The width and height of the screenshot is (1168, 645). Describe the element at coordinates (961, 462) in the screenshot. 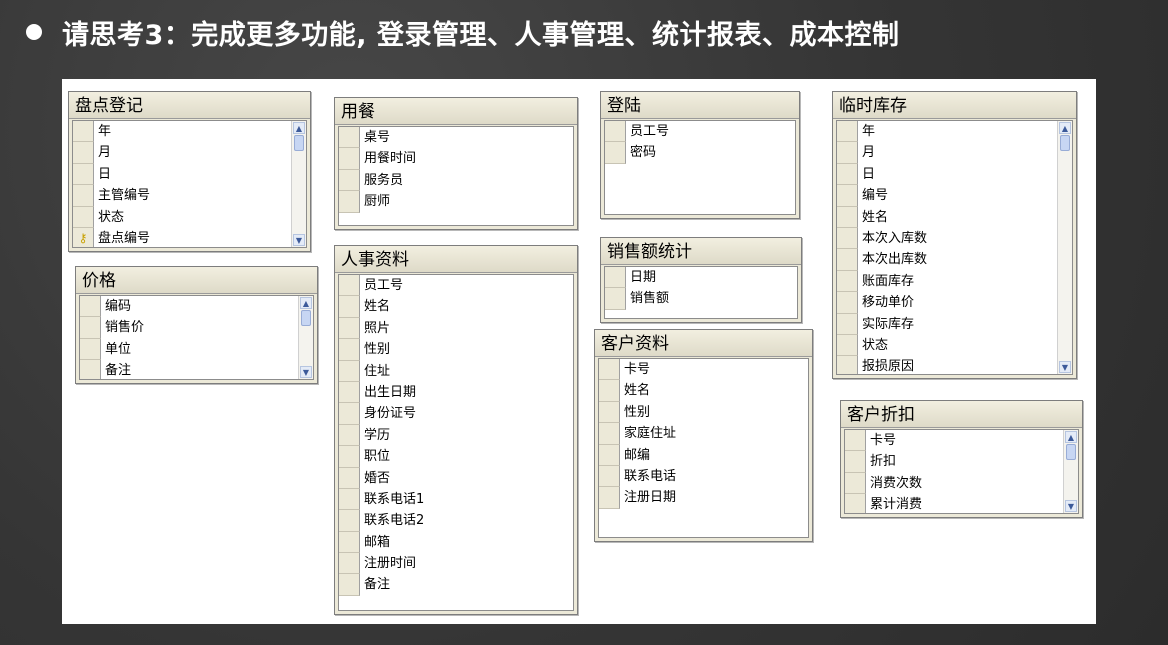

I see `field-row: 折扣` at that location.